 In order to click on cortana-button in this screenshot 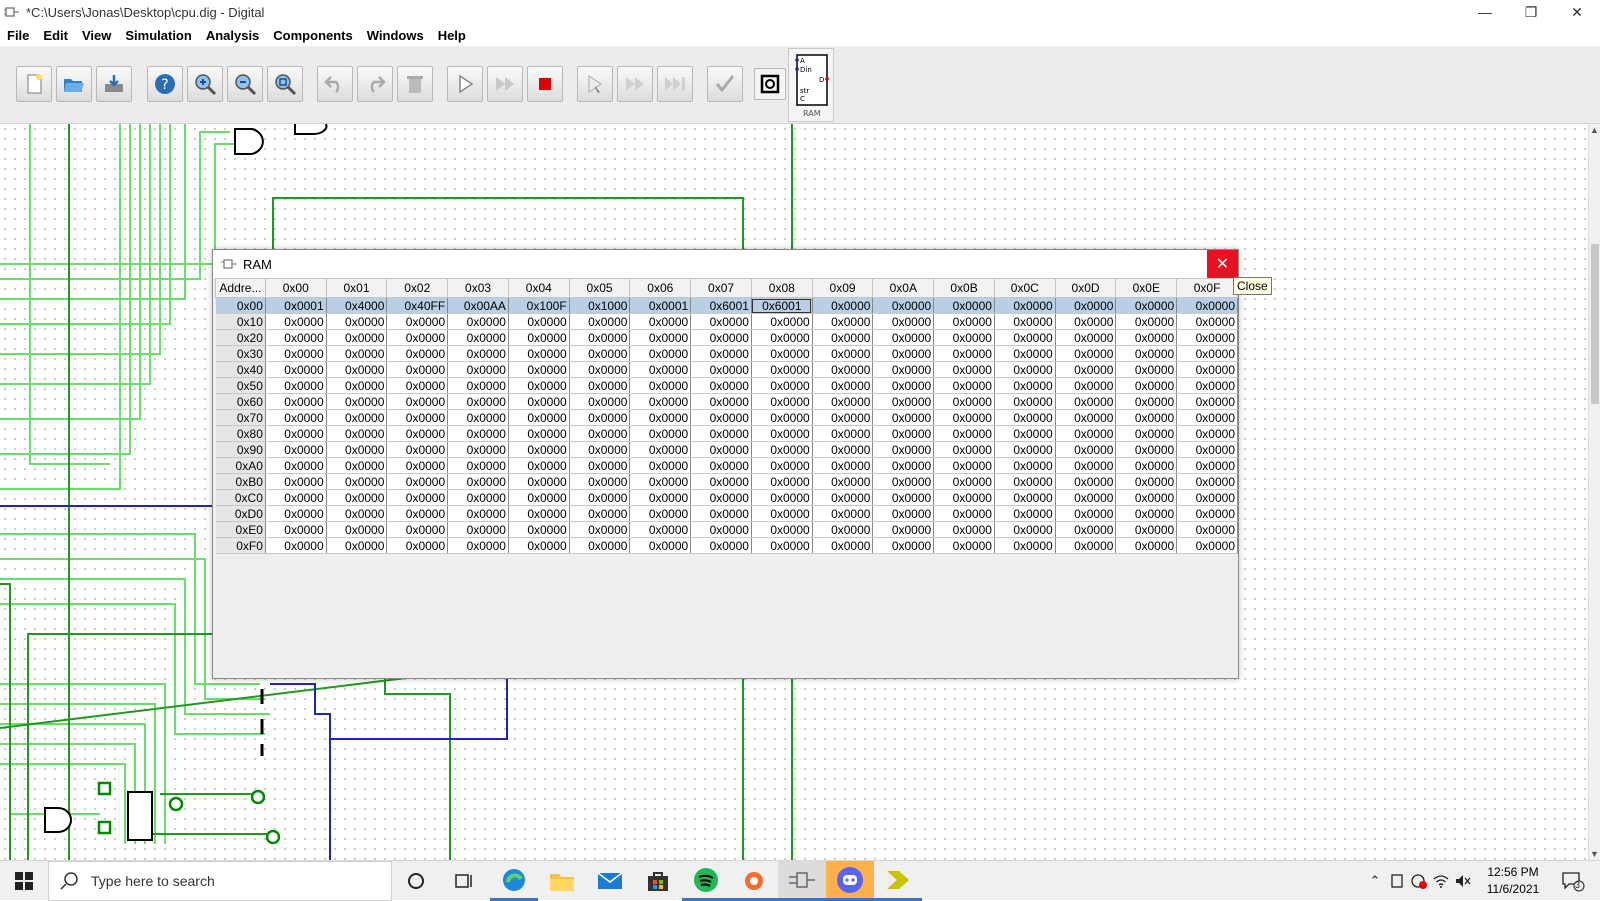, I will do `click(416, 881)`.